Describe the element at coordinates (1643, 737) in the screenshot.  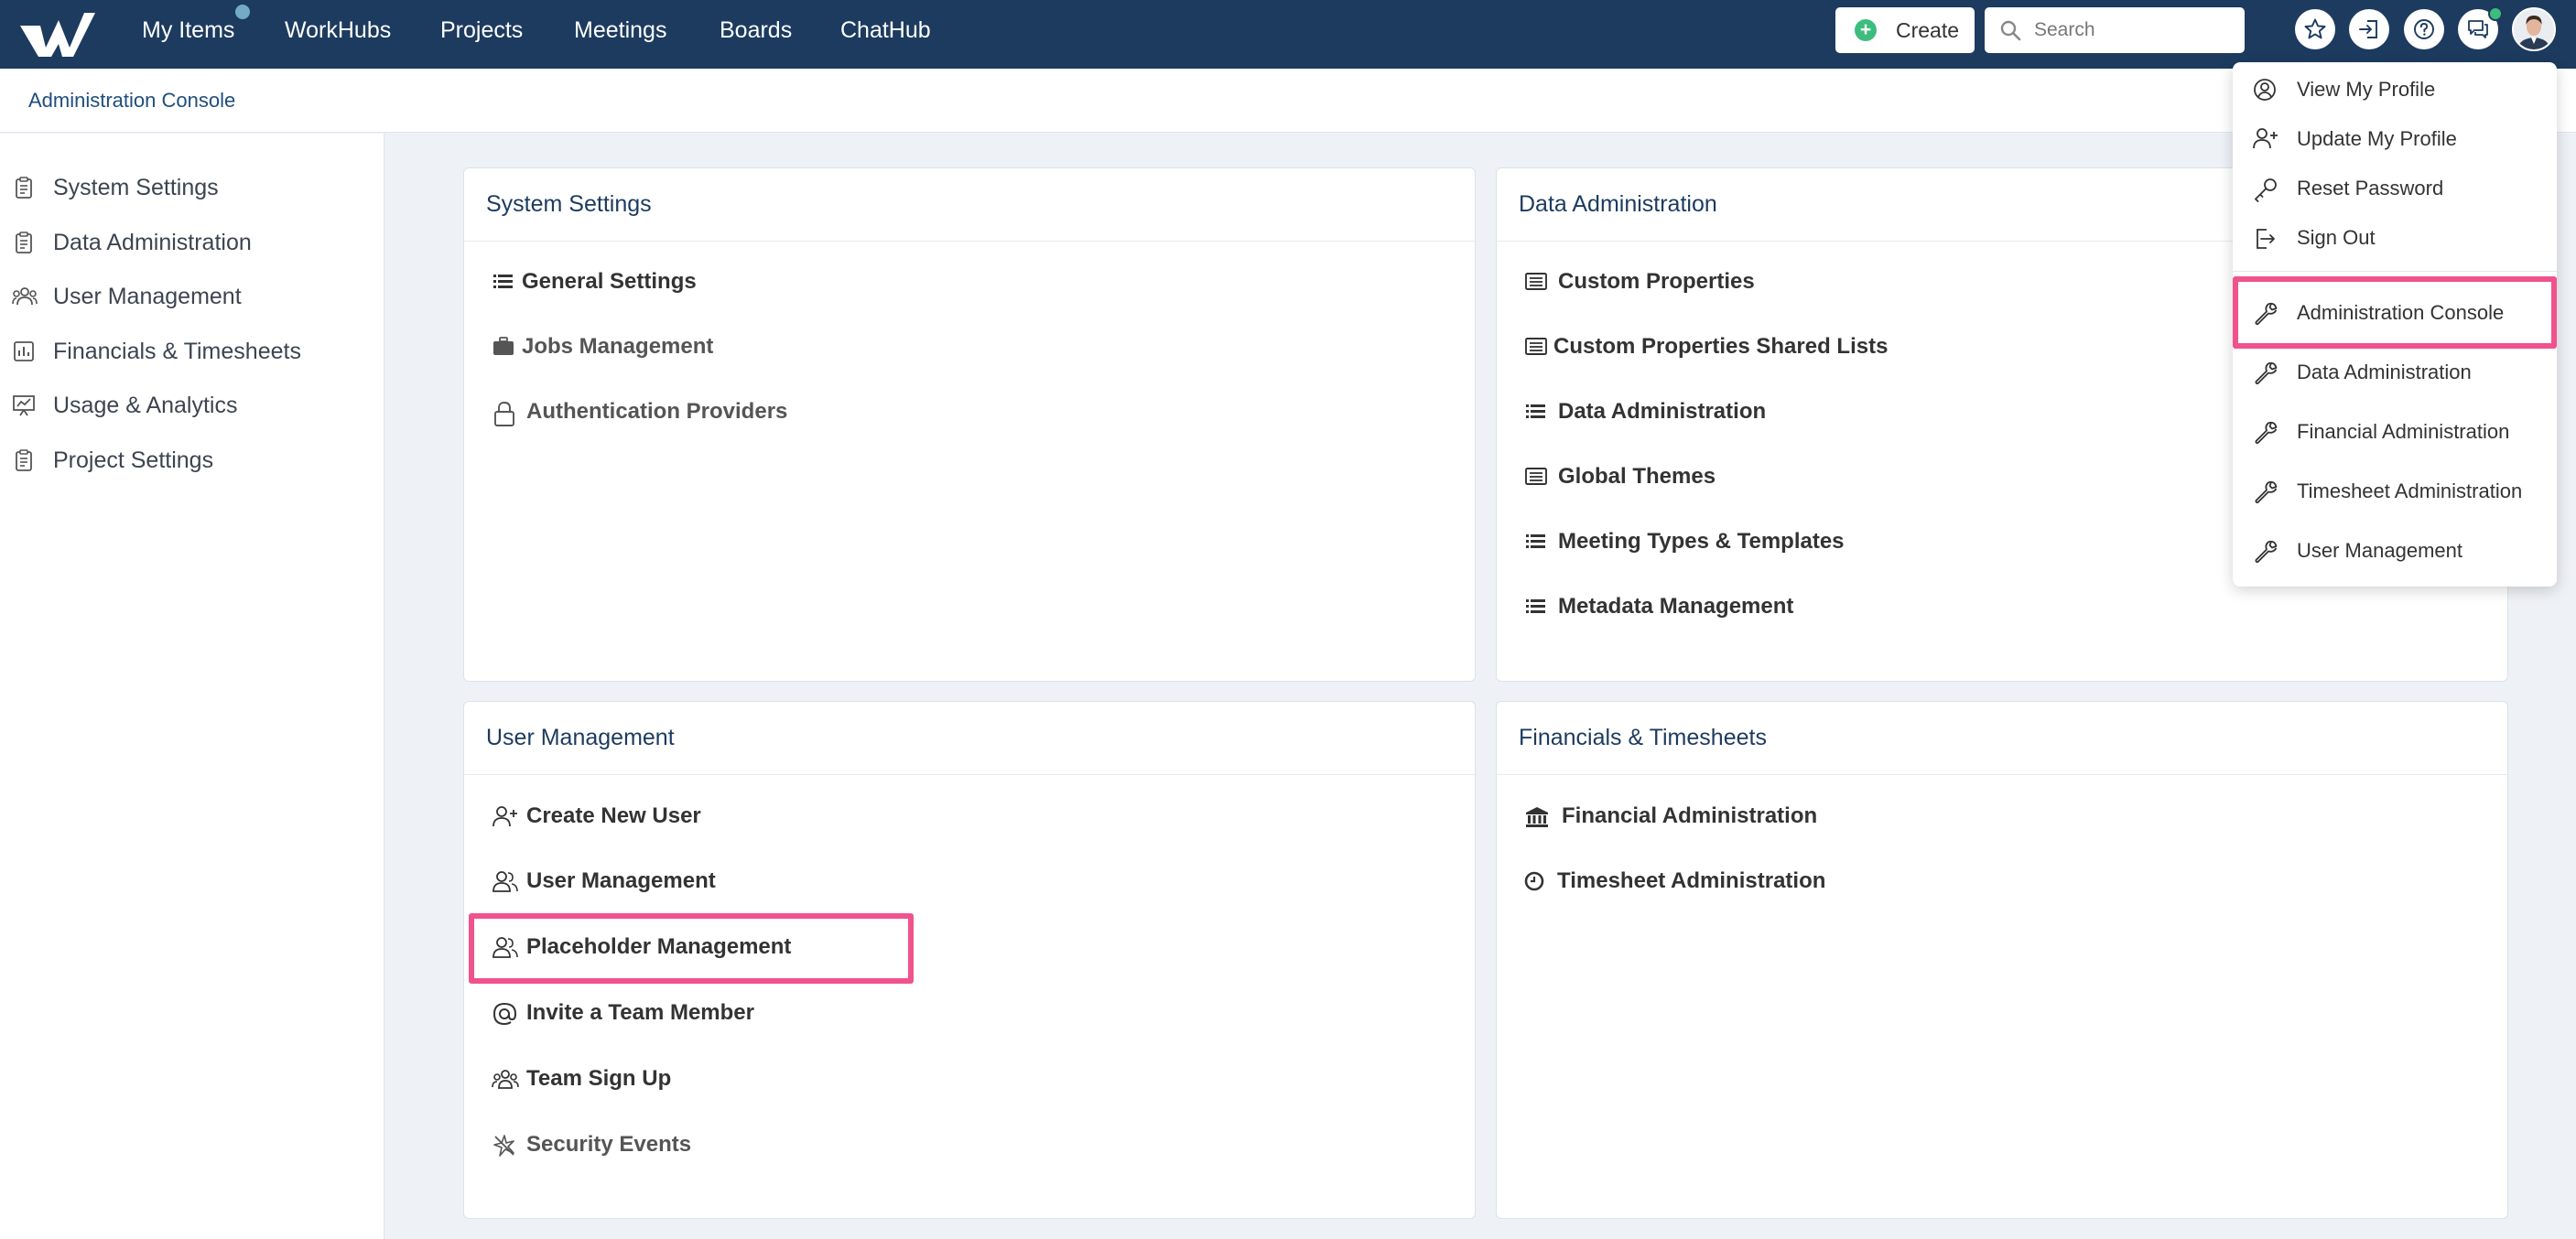
I see `card-title: Financials & Timesheets` at that location.